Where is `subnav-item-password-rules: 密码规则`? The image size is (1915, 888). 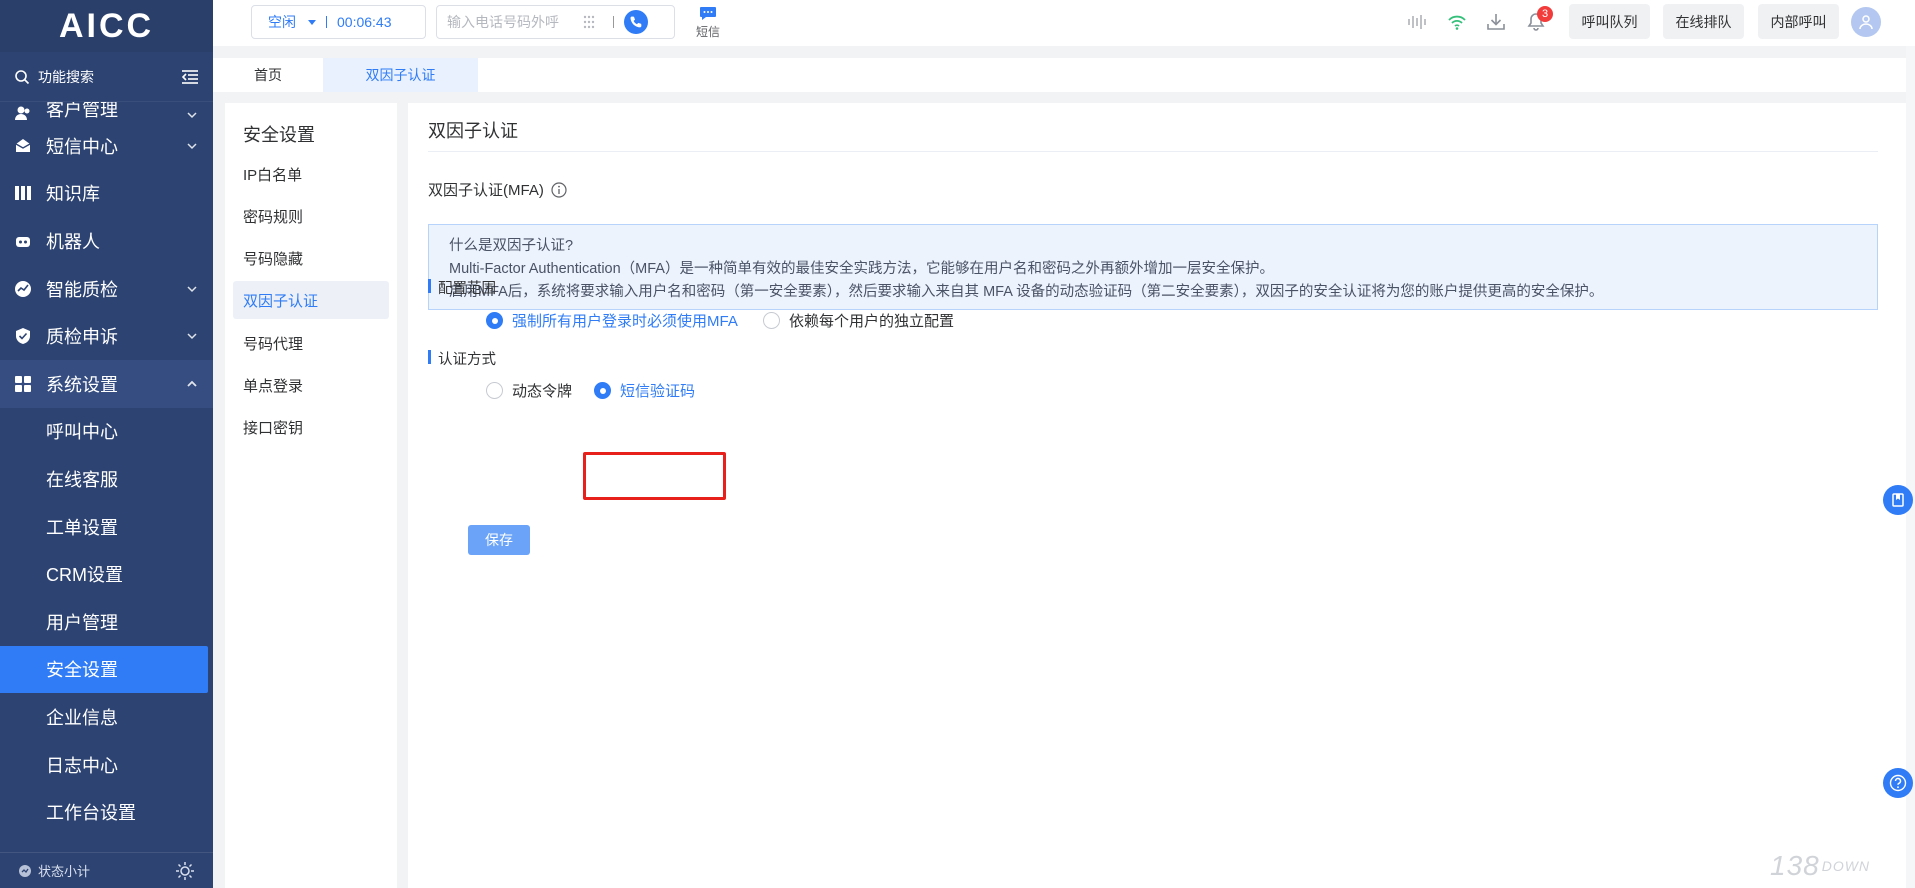 subnav-item-password-rules: 密码规则 is located at coordinates (311, 216).